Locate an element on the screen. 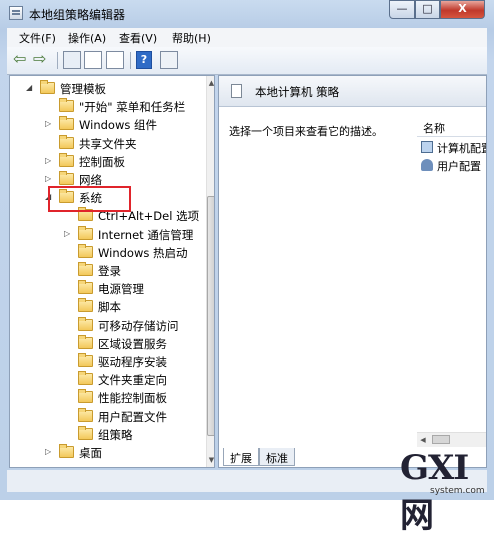 The image size is (494, 537). tree-item: ▷ Internet 通信管理 is located at coordinates (107, 234).